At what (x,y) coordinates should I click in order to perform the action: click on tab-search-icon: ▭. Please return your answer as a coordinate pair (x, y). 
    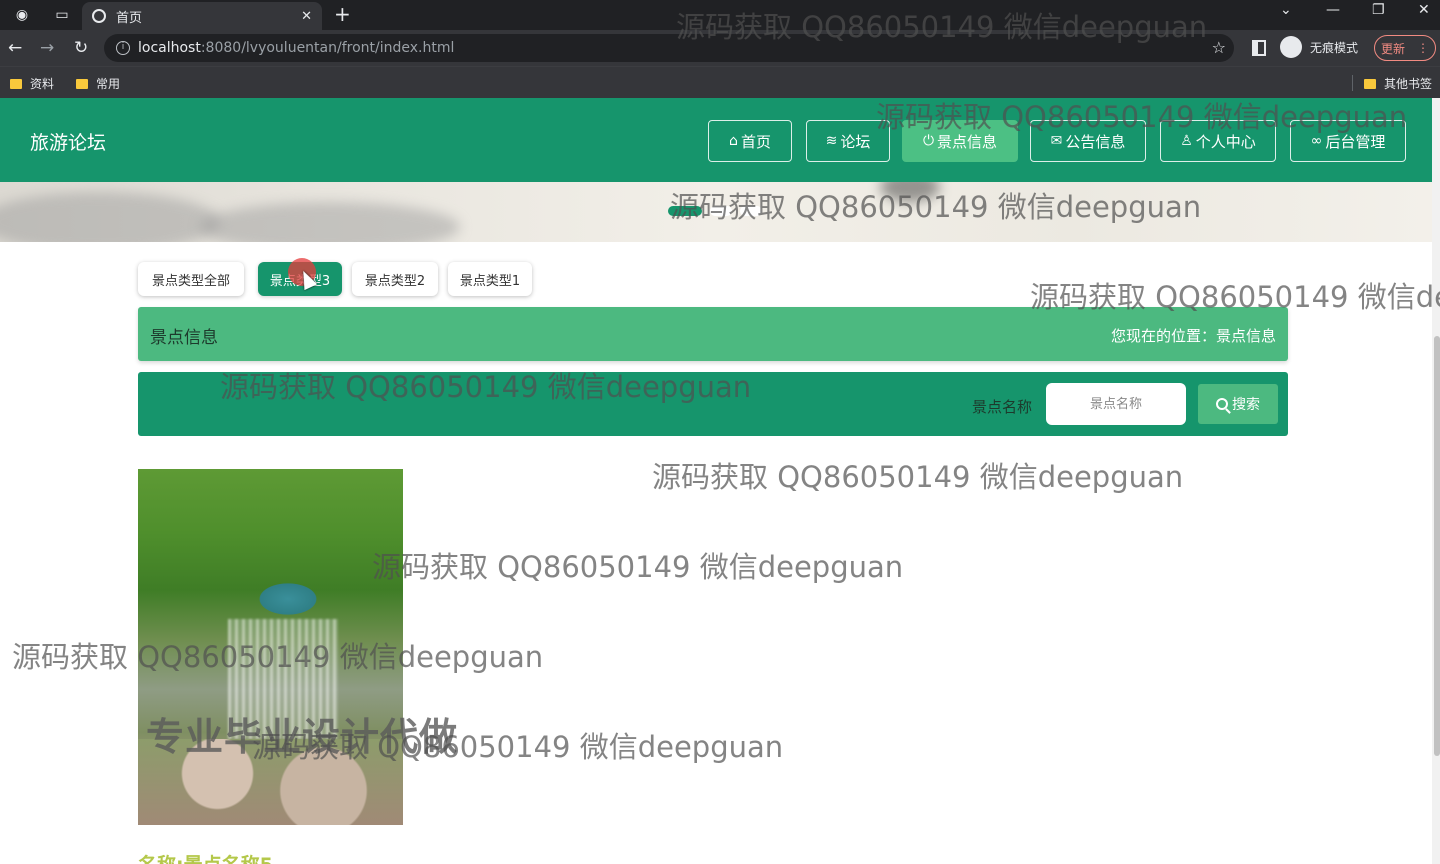
    Looking at the image, I should click on (62, 15).